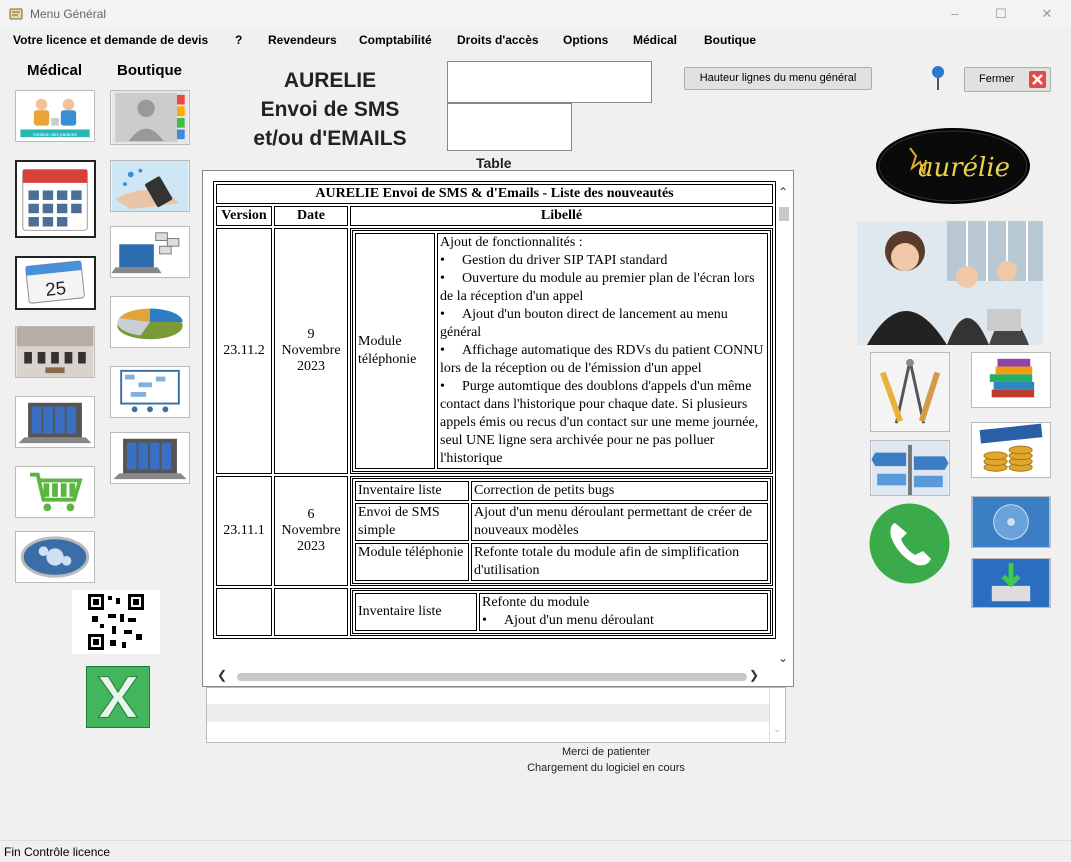 This screenshot has height=862, width=1071. I want to click on menu-licence: Votre licence et demande de devis, so click(110, 40).